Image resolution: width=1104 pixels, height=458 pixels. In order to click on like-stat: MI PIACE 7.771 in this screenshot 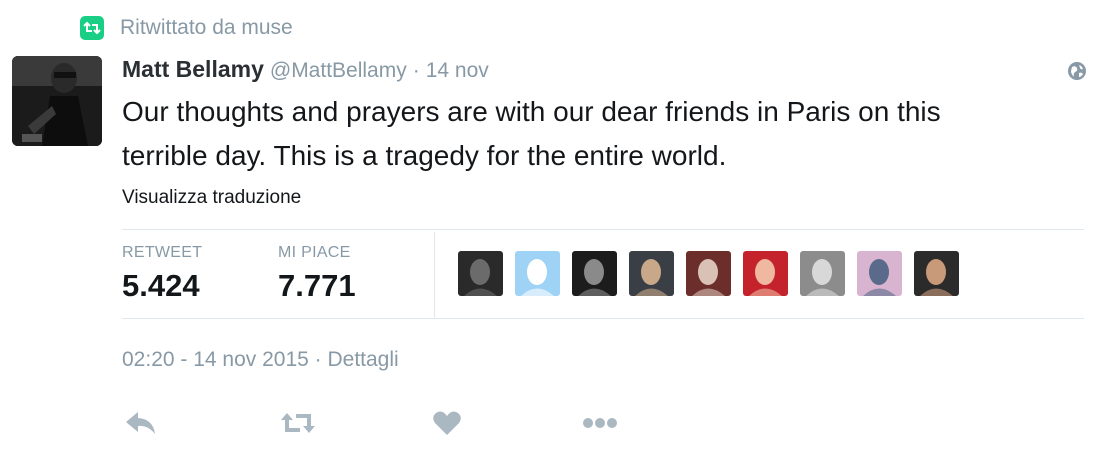, I will do `click(317, 274)`.